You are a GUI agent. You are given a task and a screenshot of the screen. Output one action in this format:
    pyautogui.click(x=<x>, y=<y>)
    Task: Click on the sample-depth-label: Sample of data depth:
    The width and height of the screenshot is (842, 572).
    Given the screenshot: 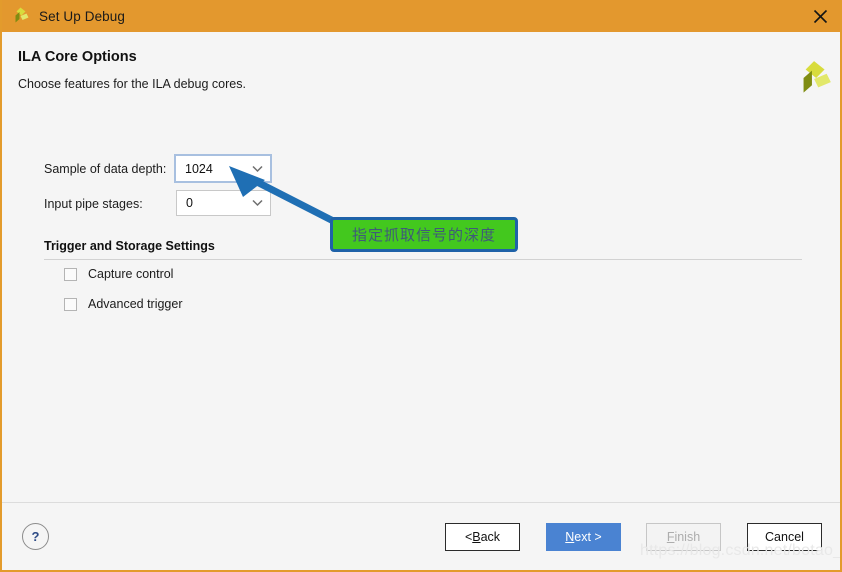 What is the action you would take?
    pyautogui.click(x=105, y=169)
    